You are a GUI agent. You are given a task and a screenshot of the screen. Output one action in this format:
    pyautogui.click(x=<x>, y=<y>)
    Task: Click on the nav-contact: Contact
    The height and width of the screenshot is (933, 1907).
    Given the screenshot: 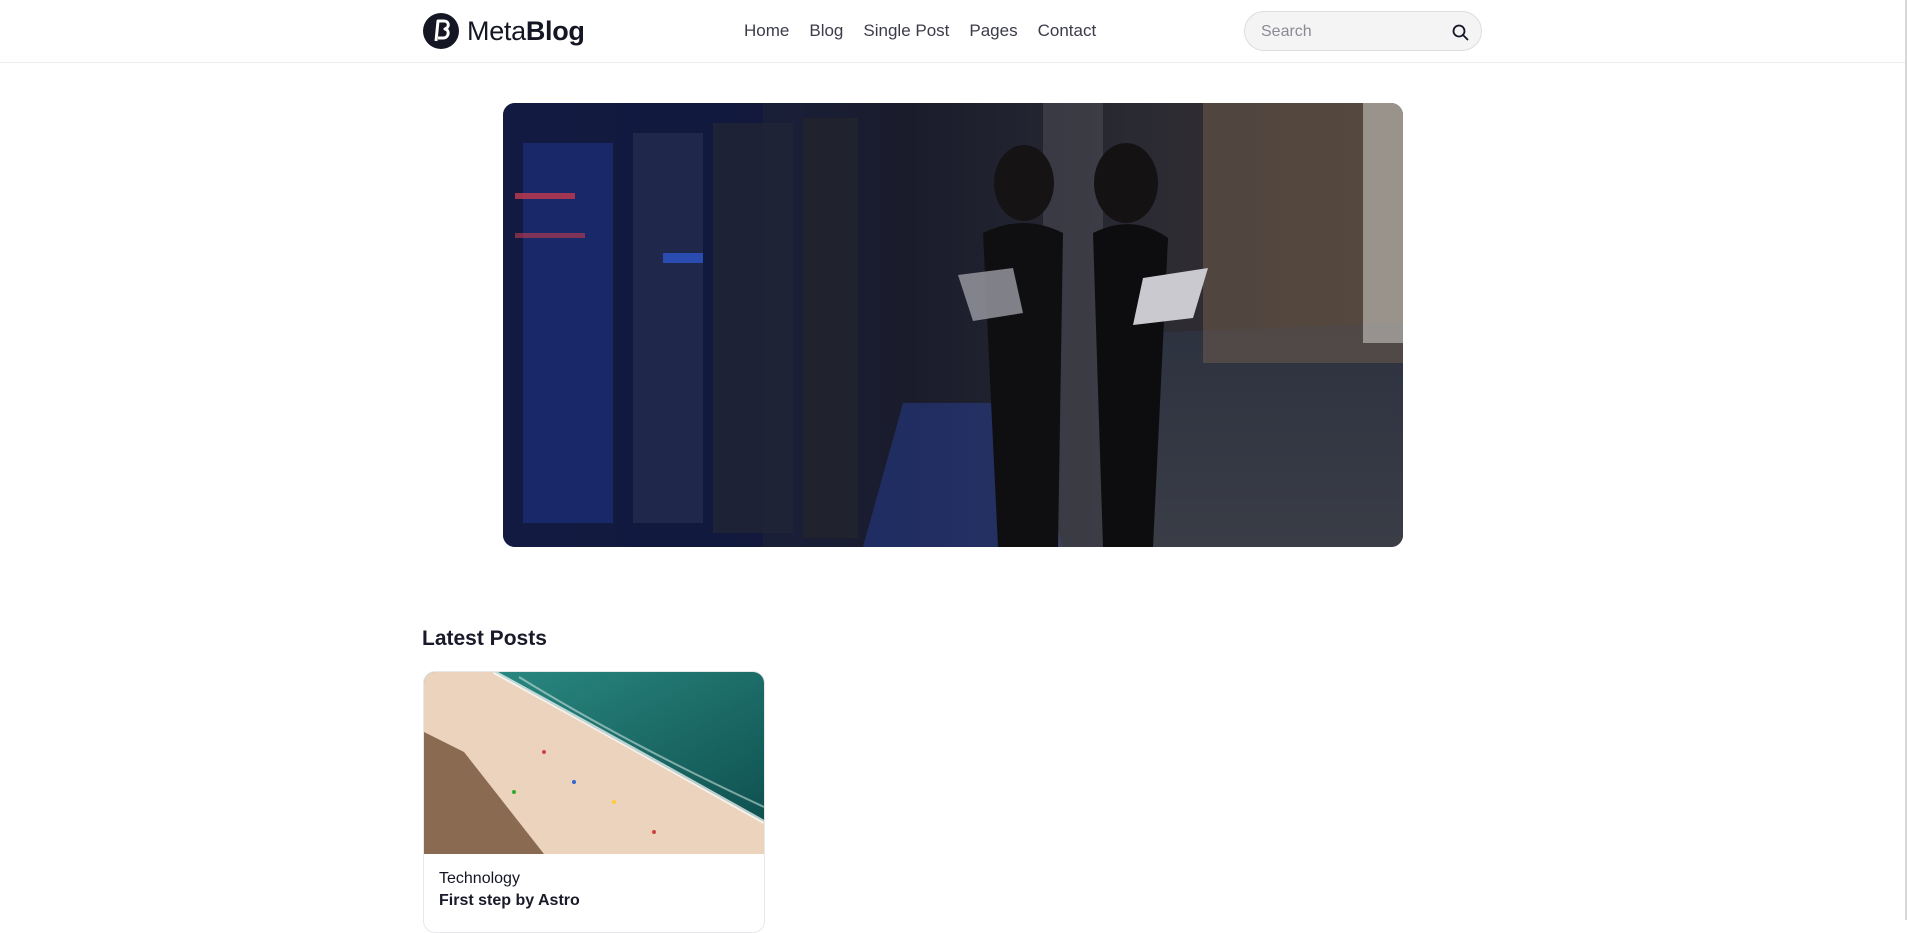 What is the action you would take?
    pyautogui.click(x=1067, y=31)
    